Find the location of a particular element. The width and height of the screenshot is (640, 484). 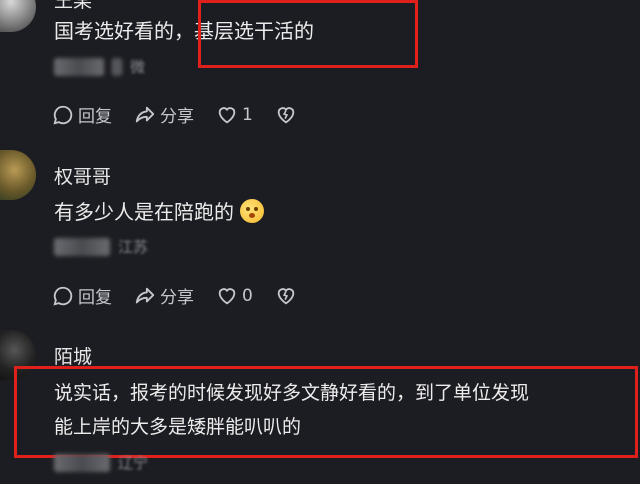

commenter-name: 权哥哥 is located at coordinates (82, 175).